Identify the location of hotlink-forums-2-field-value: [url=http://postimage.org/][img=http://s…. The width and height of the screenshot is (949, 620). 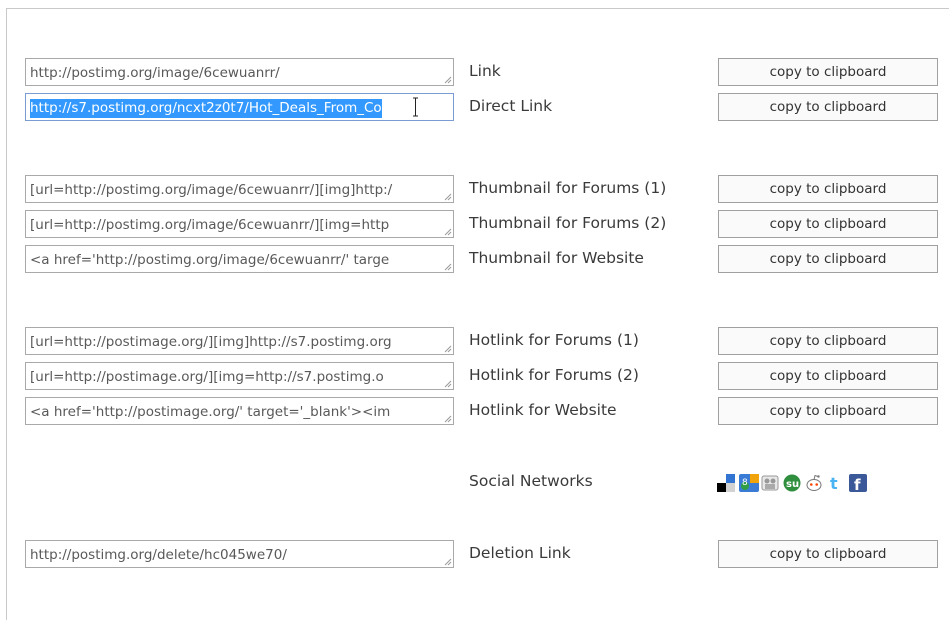
(207, 377).